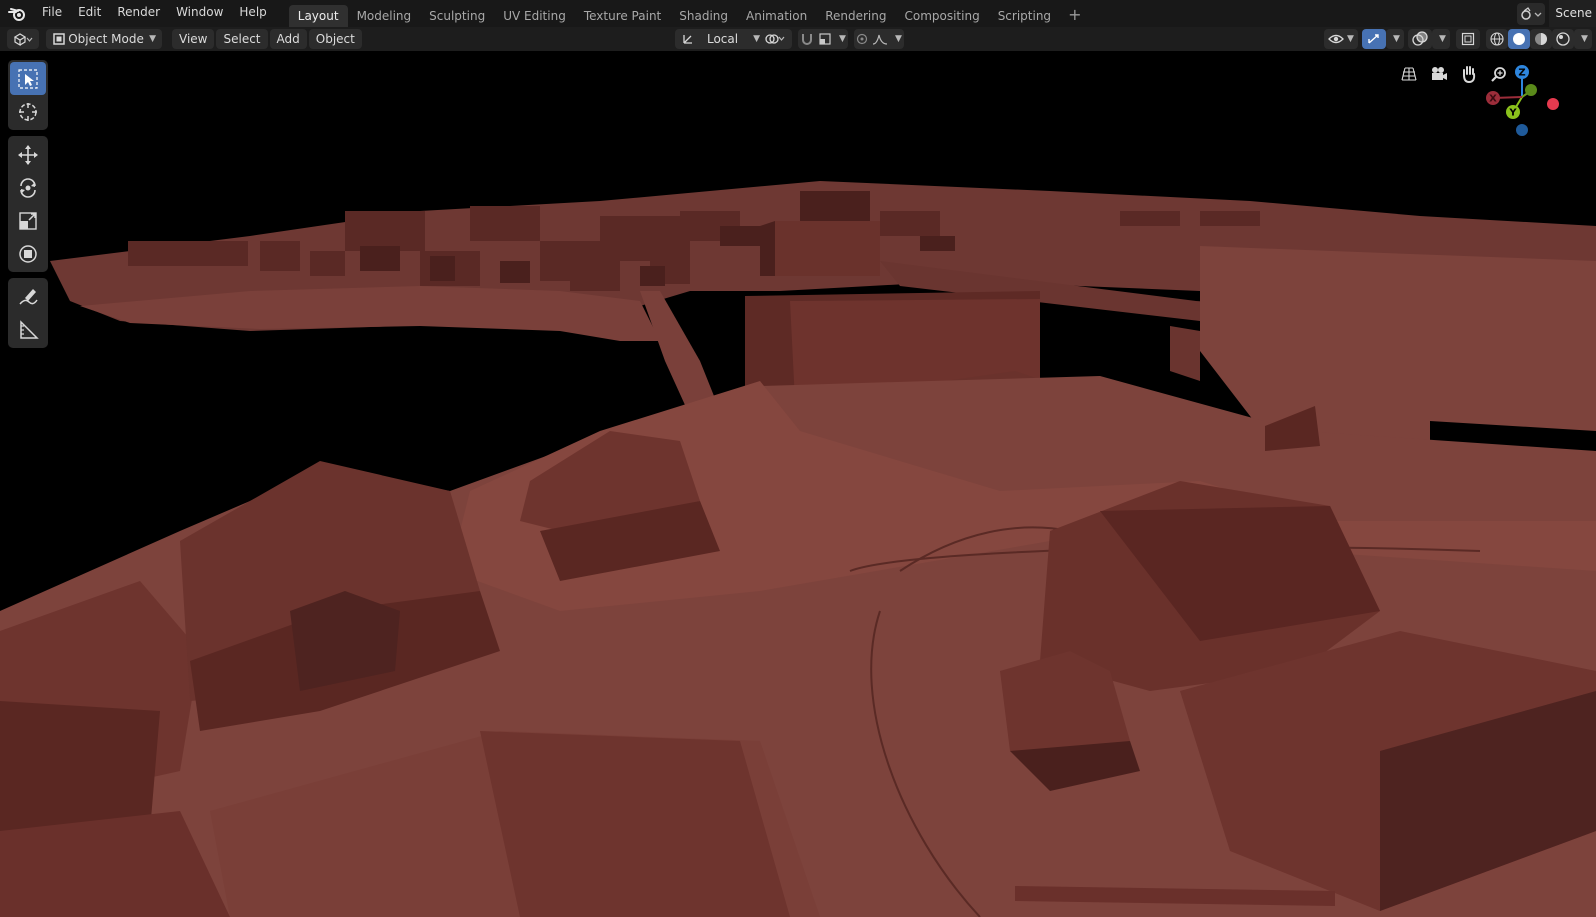  I want to click on measure-ruler-icon, so click(29, 329).